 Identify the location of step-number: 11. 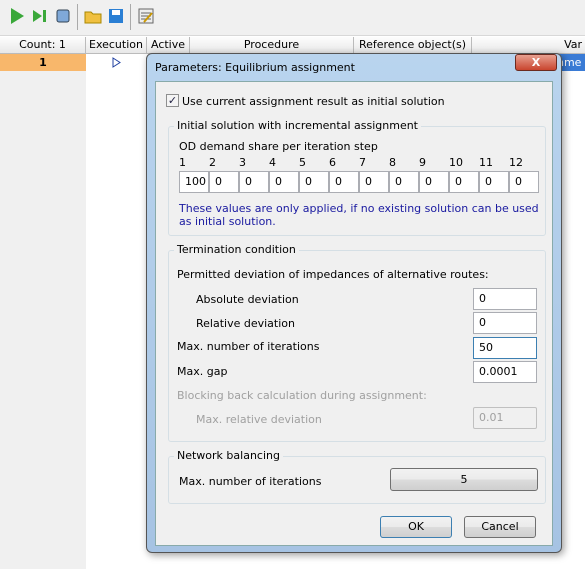
(486, 162).